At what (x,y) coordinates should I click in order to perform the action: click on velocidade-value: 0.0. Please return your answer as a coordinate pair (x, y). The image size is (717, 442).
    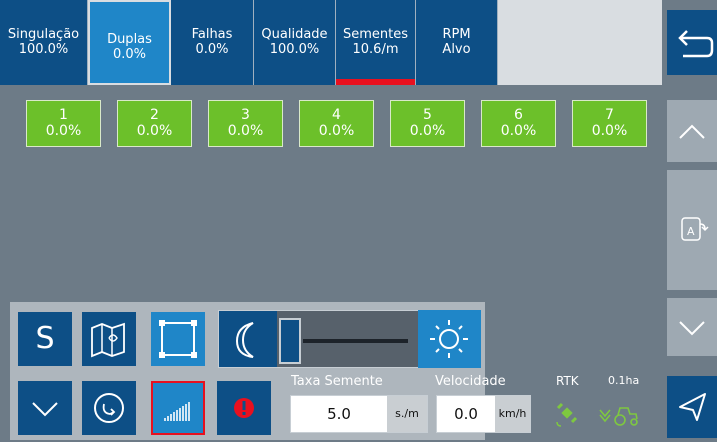
    Looking at the image, I should click on (466, 414).